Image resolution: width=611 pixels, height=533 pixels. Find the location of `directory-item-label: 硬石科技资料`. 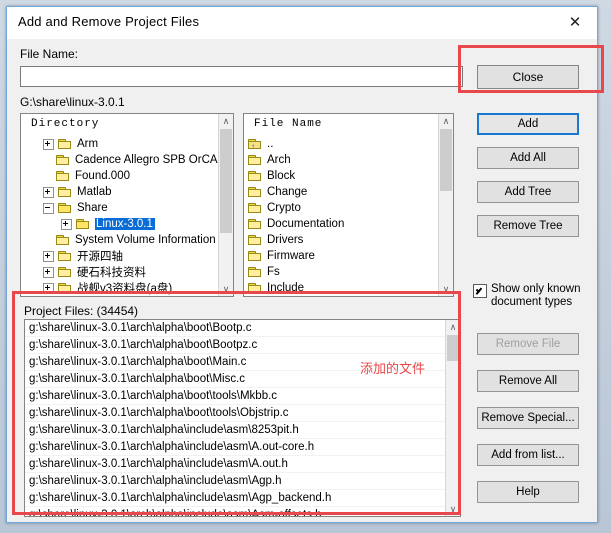

directory-item-label: 硬石科技资料 is located at coordinates (111, 273).